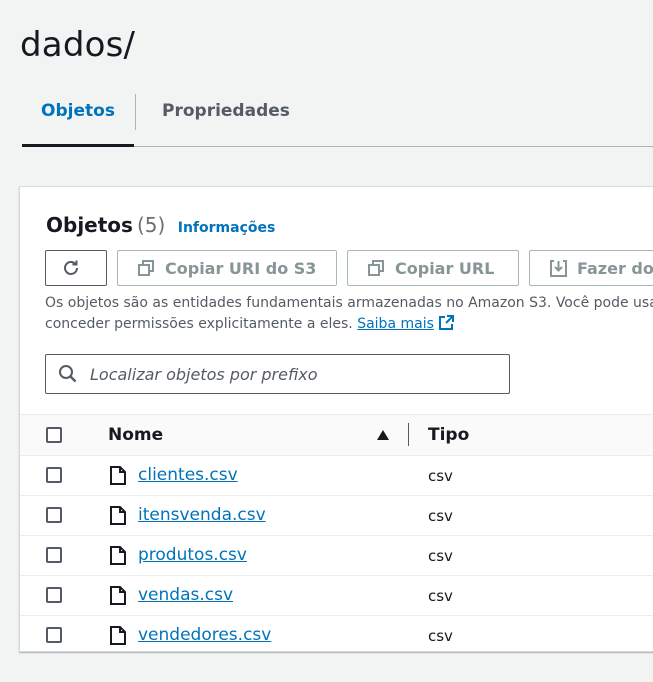 The image size is (653, 682). What do you see at coordinates (336, 596) in the screenshot?
I see `table-row: vendas.csv csv` at bounding box center [336, 596].